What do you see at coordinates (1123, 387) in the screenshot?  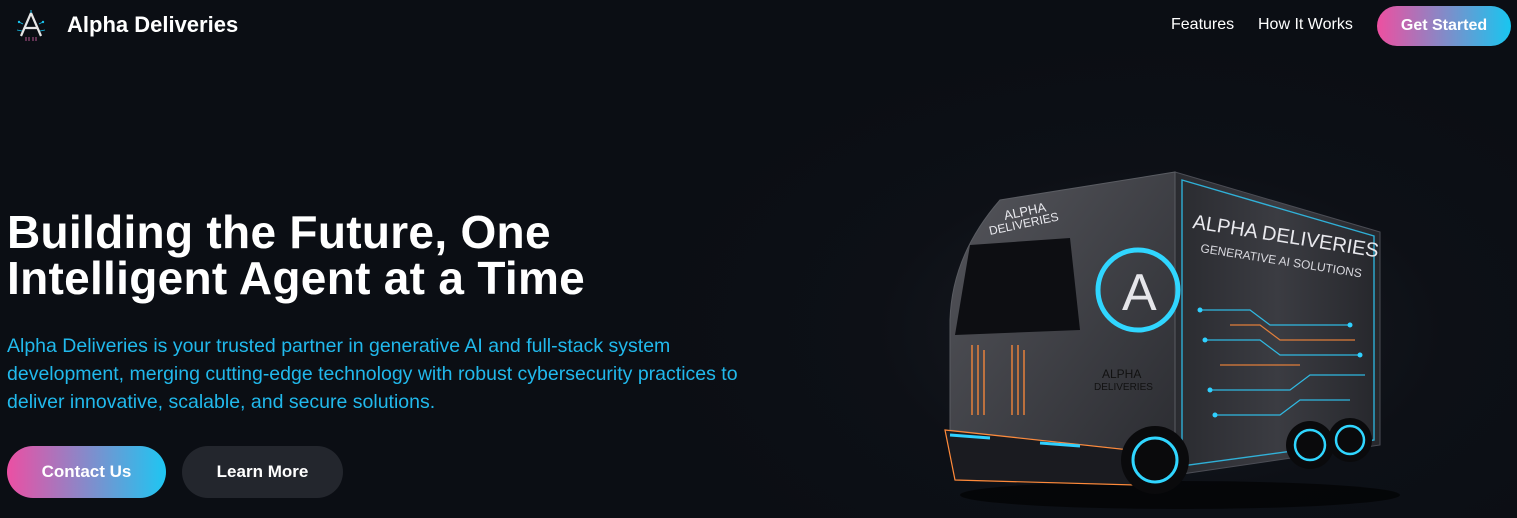 I see `truck-emblem-caption-2: DELIVERIES` at bounding box center [1123, 387].